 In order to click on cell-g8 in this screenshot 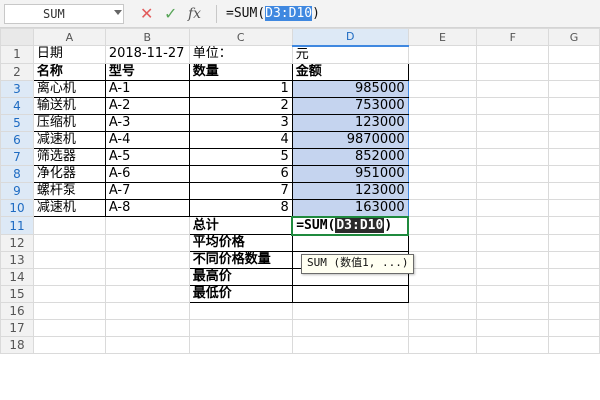, I will do `click(574, 173)`.